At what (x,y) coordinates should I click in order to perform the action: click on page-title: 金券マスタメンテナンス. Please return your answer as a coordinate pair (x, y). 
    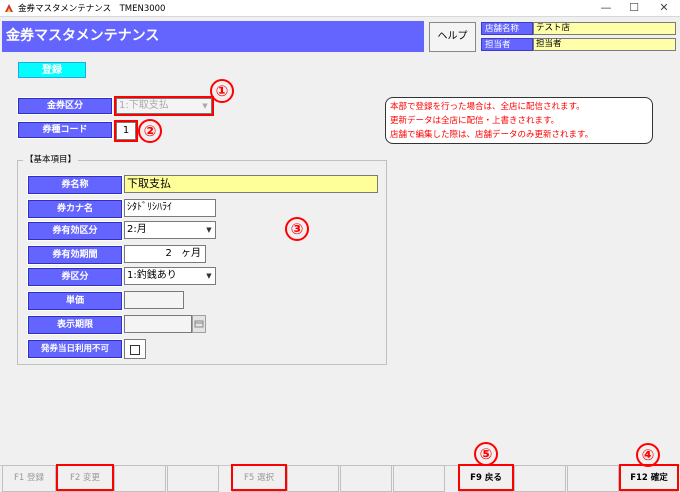
    Looking at the image, I should click on (213, 36).